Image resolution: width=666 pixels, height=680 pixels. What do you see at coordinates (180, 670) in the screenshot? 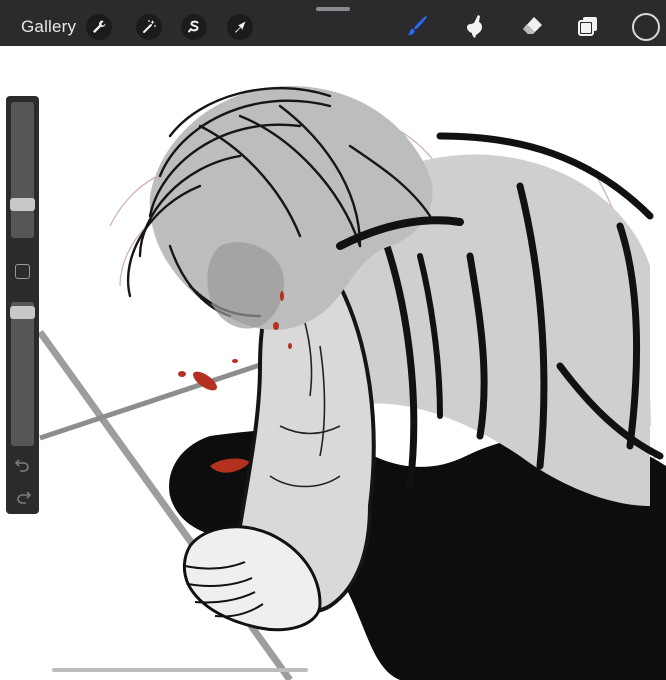
I see `home-indicator` at bounding box center [180, 670].